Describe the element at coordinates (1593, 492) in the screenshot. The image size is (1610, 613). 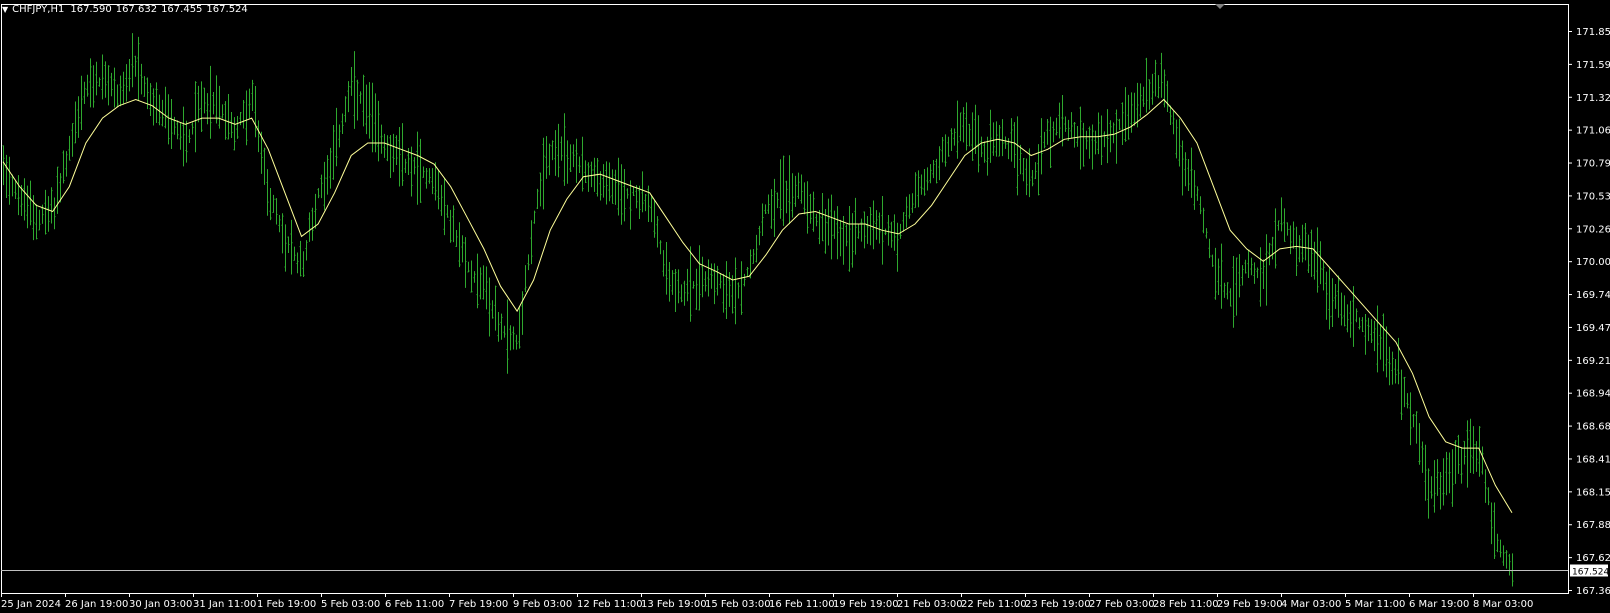
I see `y-tick-label: 168.150` at that location.